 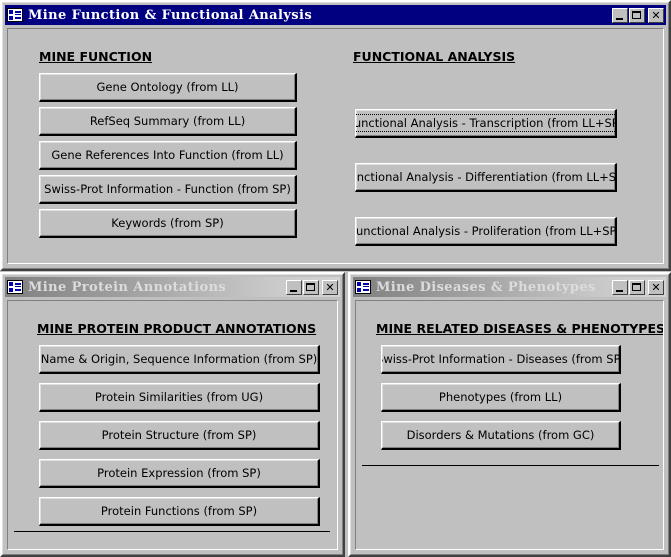 I want to click on button-label: Gene References Into Function (from LL), so click(x=167, y=155).